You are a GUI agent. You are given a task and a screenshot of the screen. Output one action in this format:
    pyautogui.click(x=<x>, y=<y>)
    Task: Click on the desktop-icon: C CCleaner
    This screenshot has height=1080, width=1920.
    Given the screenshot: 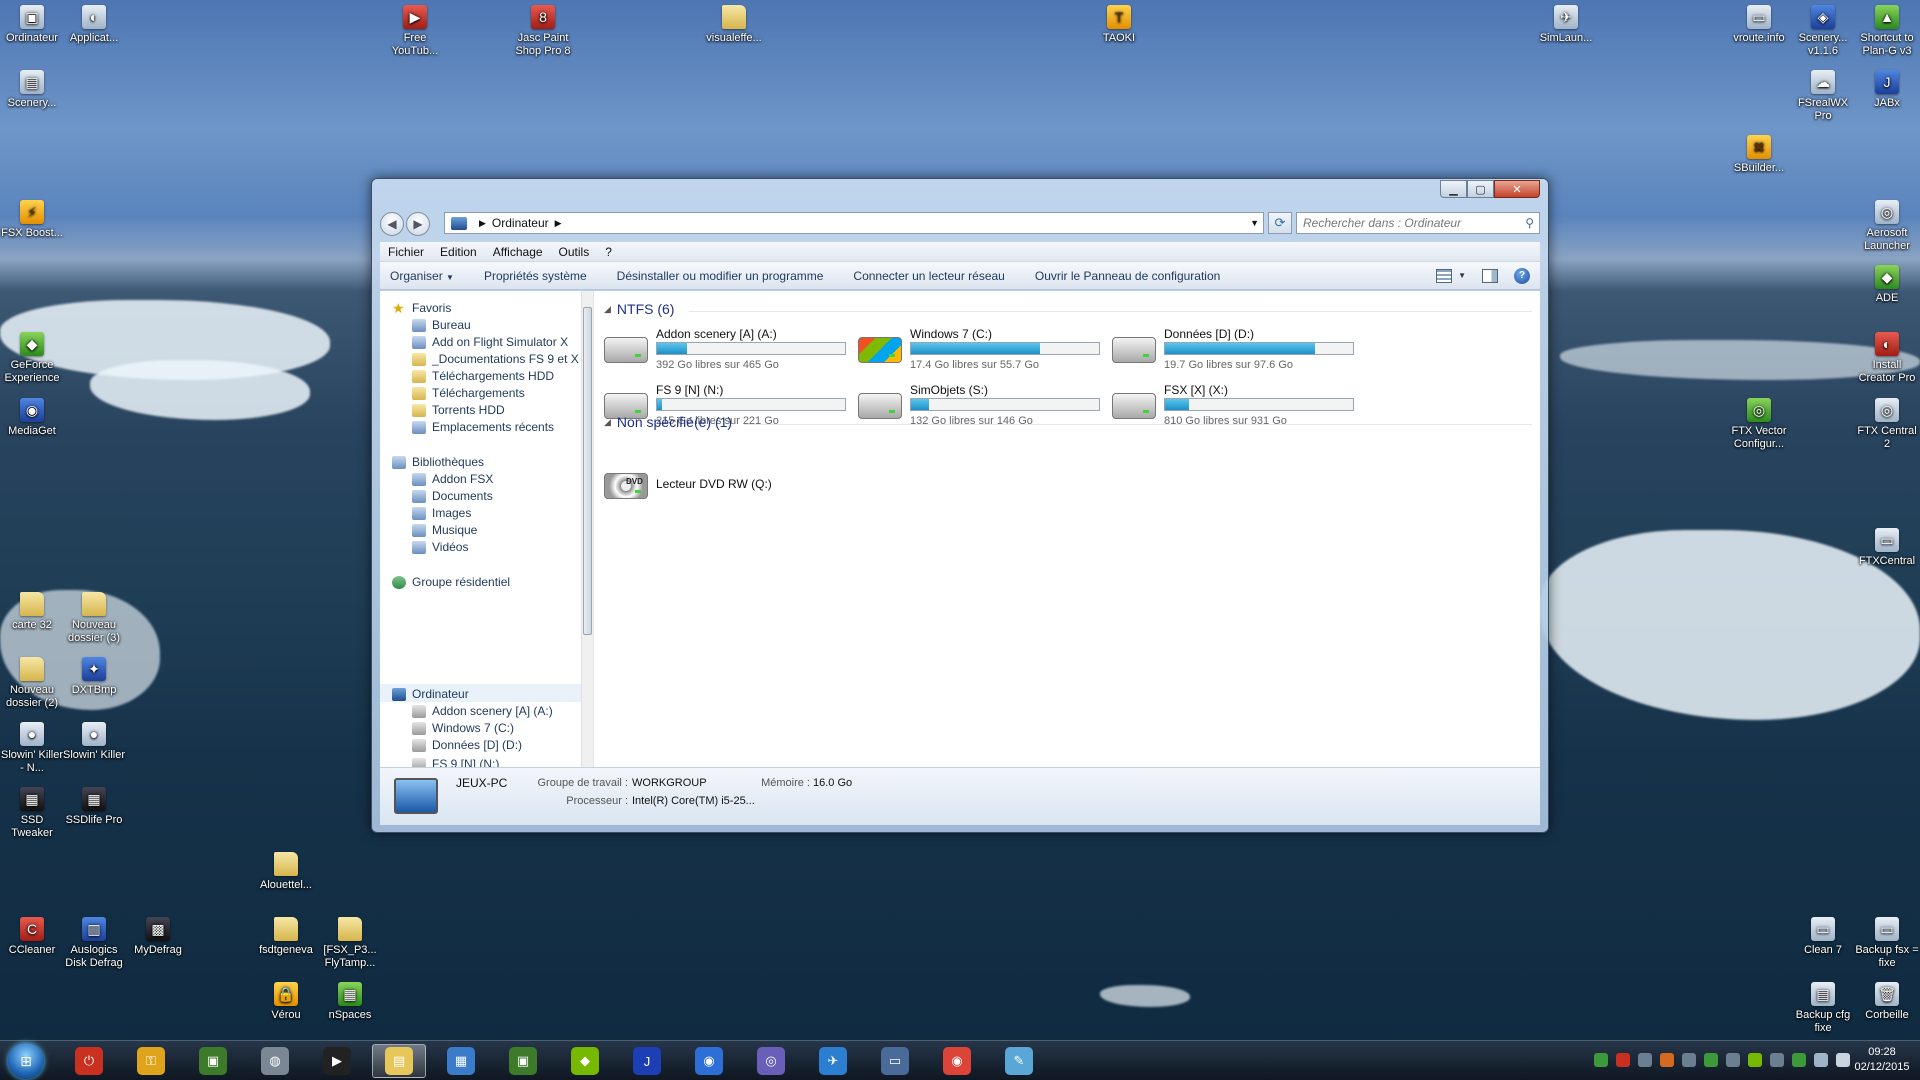 What is the action you would take?
    pyautogui.click(x=32, y=937)
    